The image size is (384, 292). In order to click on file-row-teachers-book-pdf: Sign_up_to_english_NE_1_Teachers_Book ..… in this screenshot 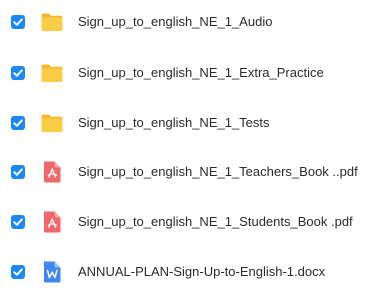, I will do `click(192, 172)`.